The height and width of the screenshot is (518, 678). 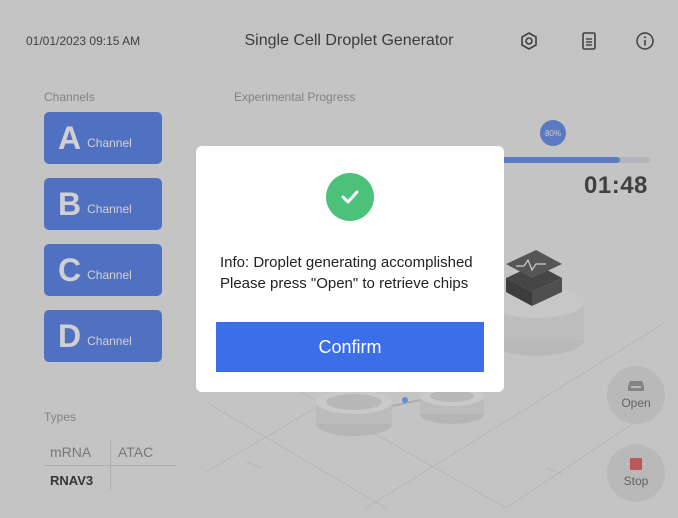 I want to click on success-check-icon, so click(x=350, y=197).